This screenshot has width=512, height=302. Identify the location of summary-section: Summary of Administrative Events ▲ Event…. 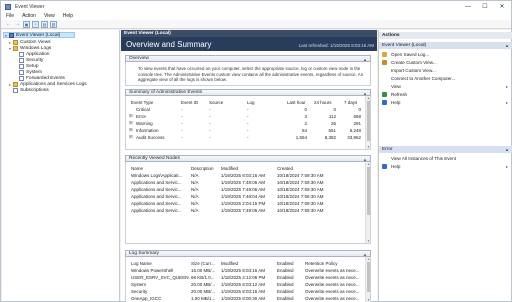
(248, 119).